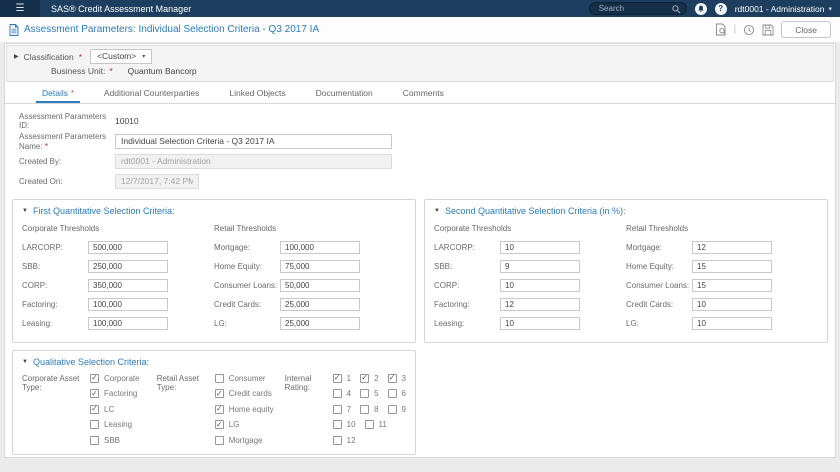  Describe the element at coordinates (41, 181) in the screenshot. I see `created-on-label: Created On:` at that location.